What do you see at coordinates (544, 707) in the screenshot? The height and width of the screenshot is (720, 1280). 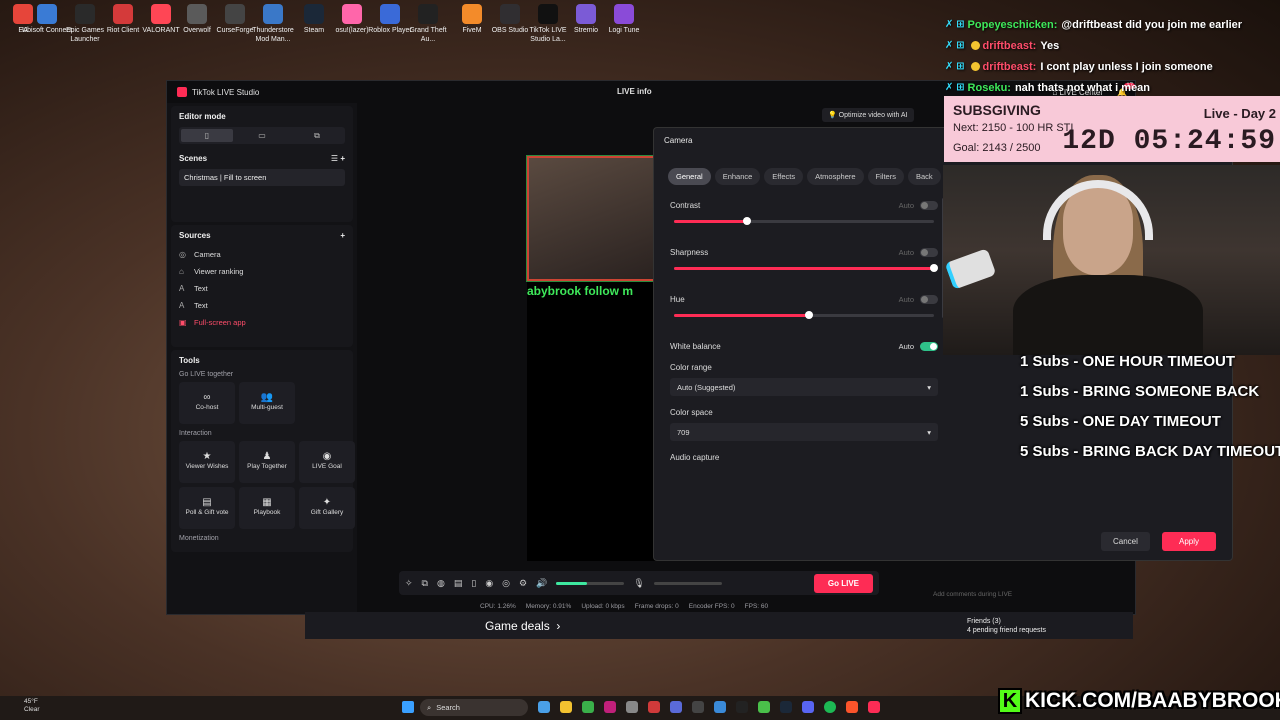 I see `task-view-icon` at bounding box center [544, 707].